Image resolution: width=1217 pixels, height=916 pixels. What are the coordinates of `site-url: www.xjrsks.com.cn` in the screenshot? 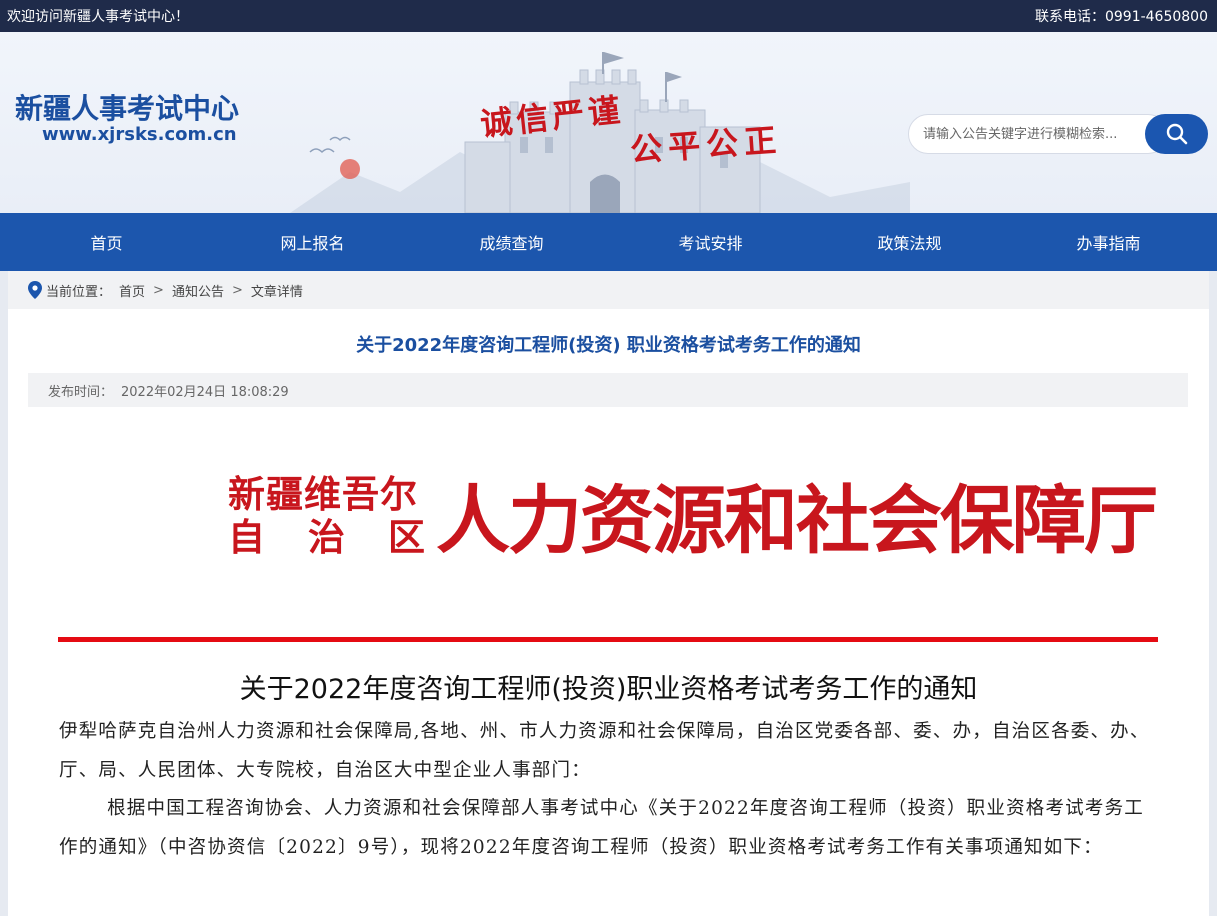 It's located at (139, 134).